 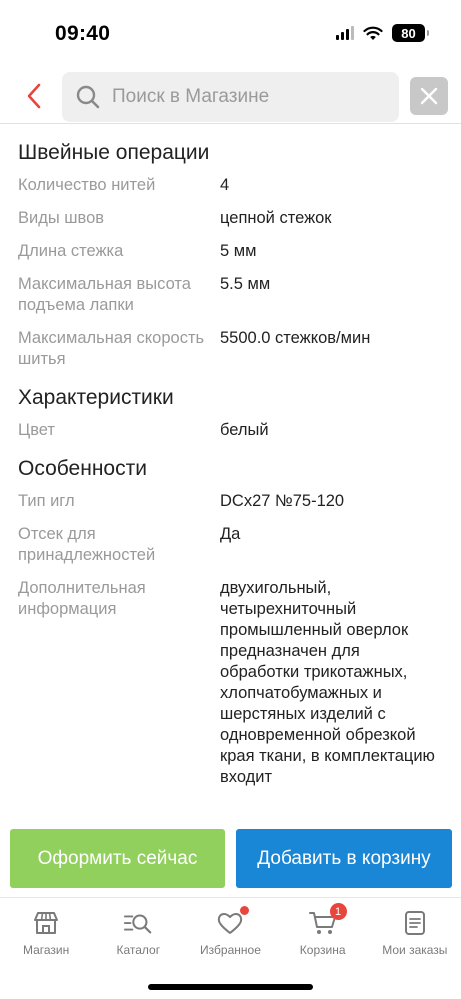 What do you see at coordinates (295, 338) in the screenshot?
I see `spec-value: 5500.0 стежков/мин` at bounding box center [295, 338].